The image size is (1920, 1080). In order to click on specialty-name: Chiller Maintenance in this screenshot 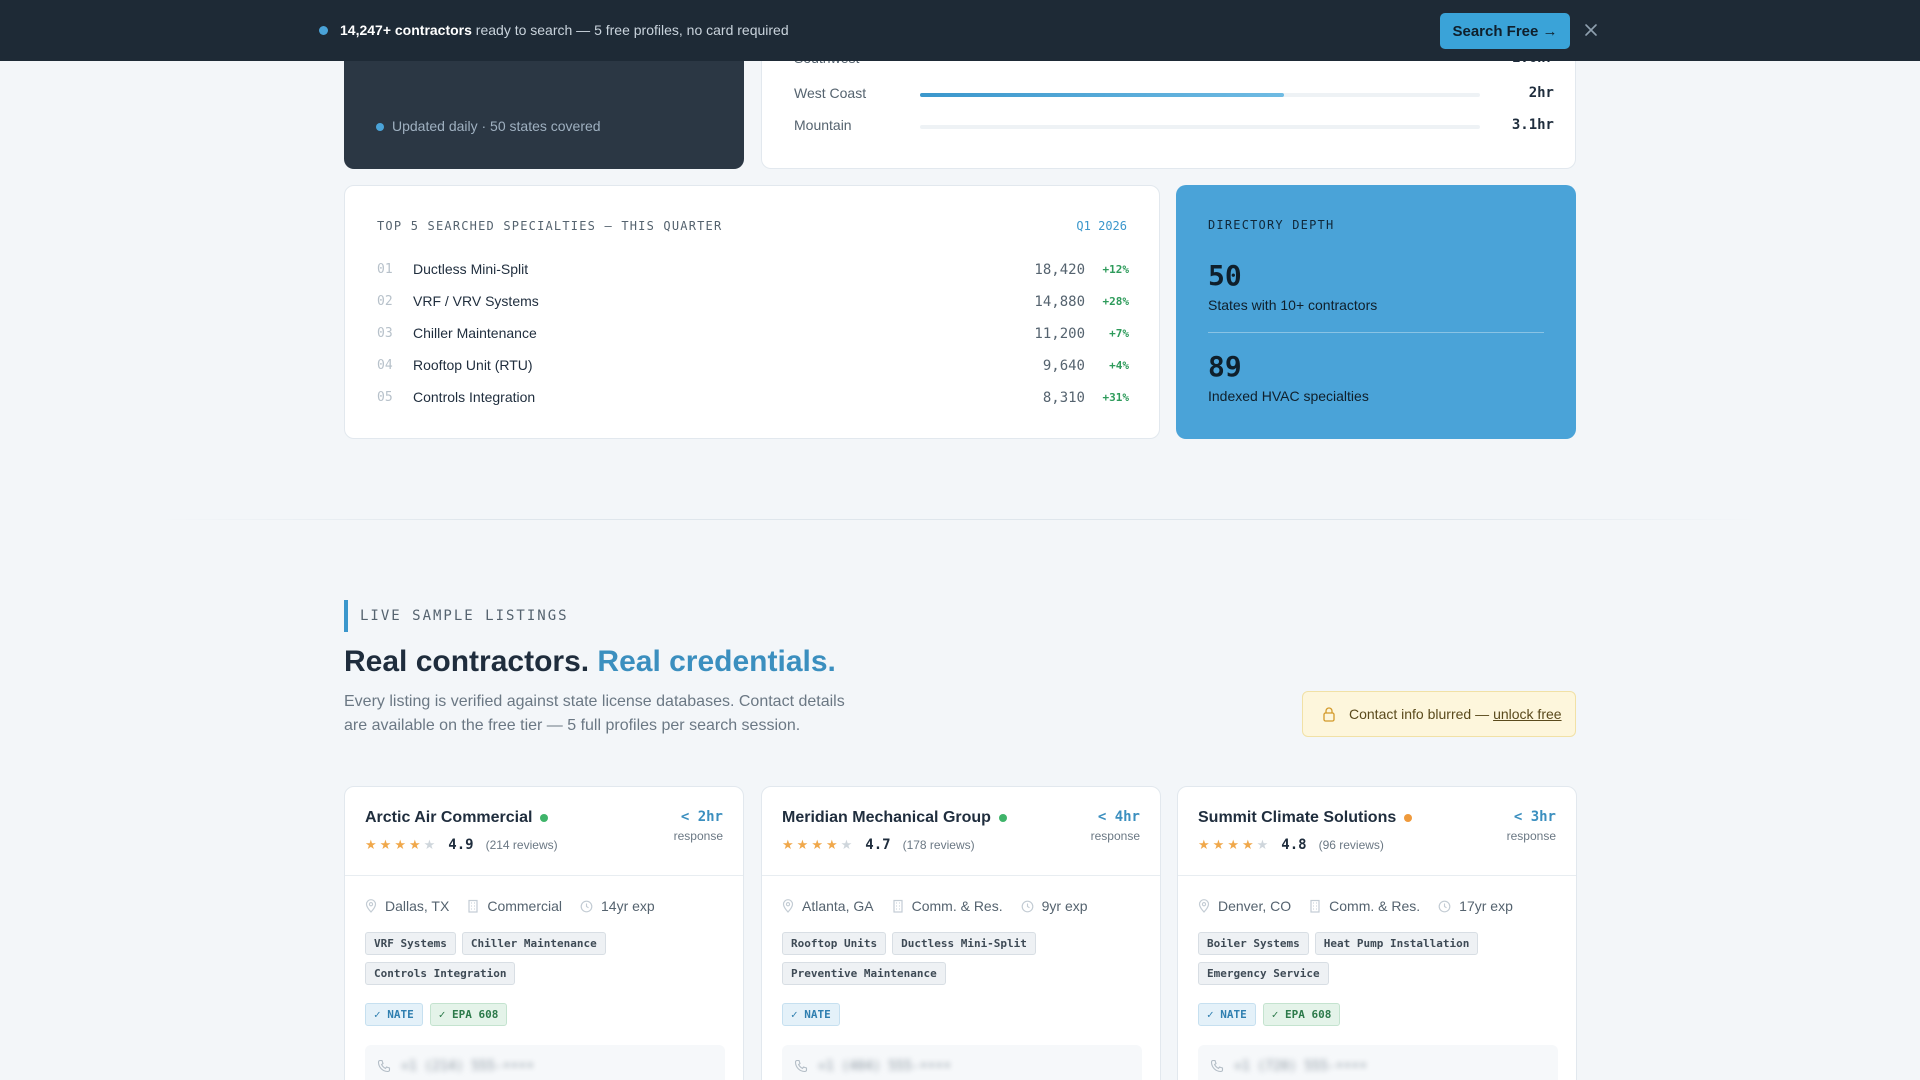, I will do `click(475, 333)`.